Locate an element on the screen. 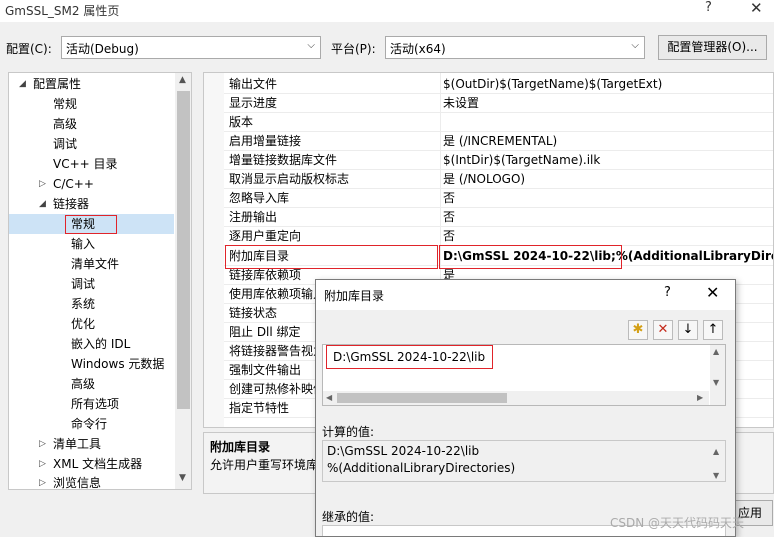  property-name: 创建可热修补映像 is located at coordinates (277, 389).